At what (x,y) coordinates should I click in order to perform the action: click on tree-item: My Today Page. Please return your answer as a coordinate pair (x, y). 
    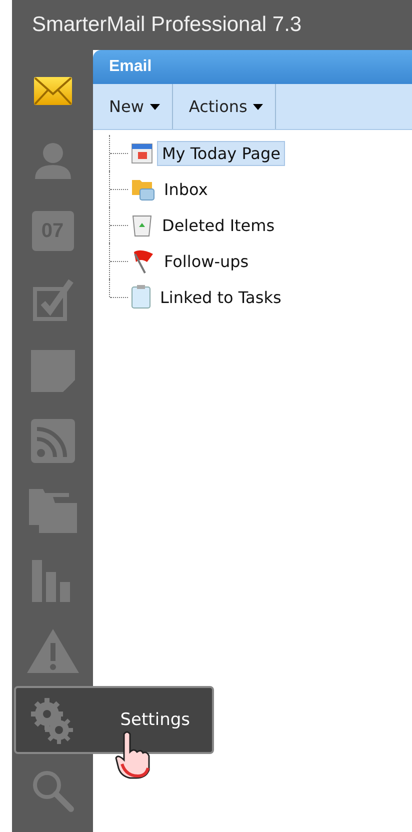
    Looking at the image, I should click on (221, 153).